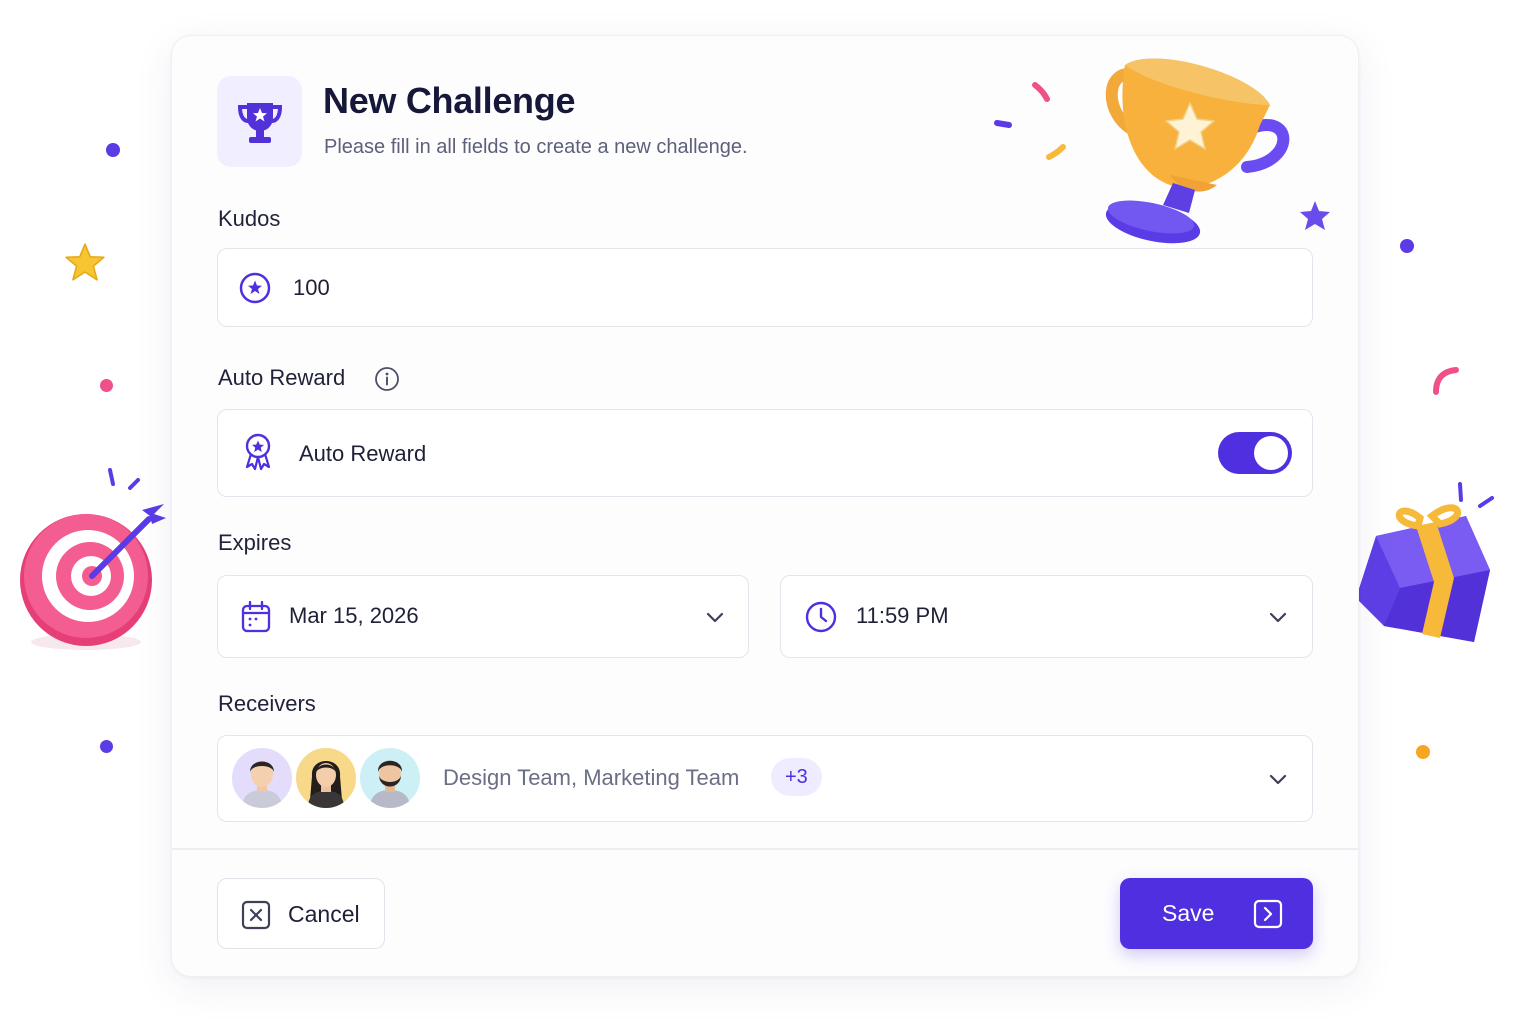 This screenshot has height=1024, width=1536. I want to click on expires-date-value: Mar 15, 2026, so click(354, 615).